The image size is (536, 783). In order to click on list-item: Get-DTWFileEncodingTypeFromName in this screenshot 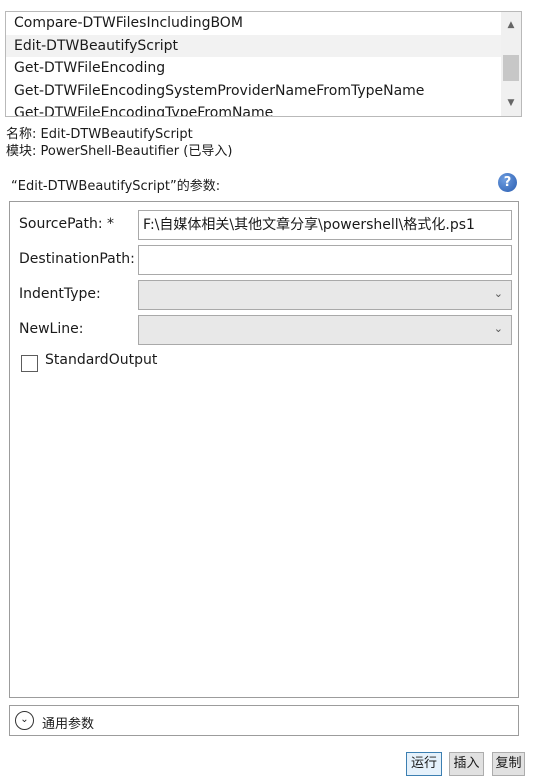, I will do `click(253, 109)`.